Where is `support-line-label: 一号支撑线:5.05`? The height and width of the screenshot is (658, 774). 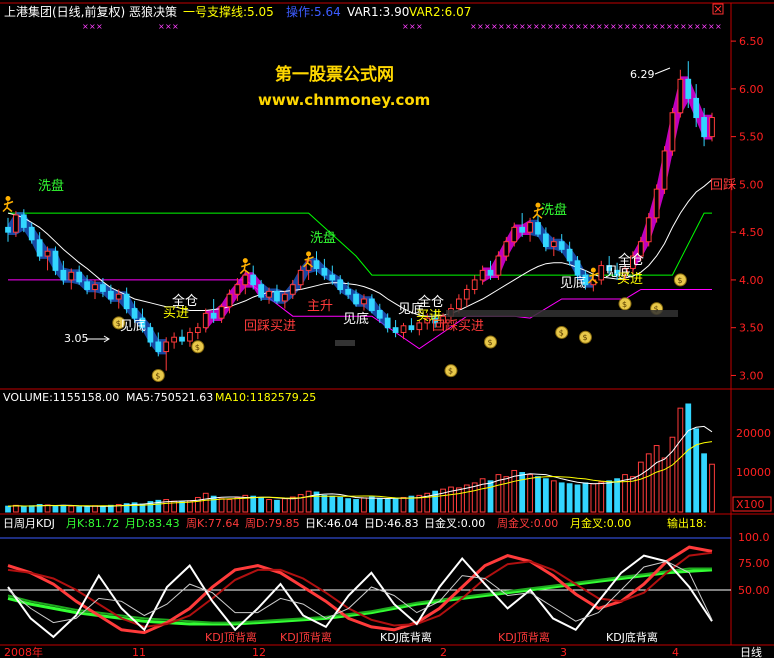 support-line-label: 一号支撑线:5.05 is located at coordinates (228, 11).